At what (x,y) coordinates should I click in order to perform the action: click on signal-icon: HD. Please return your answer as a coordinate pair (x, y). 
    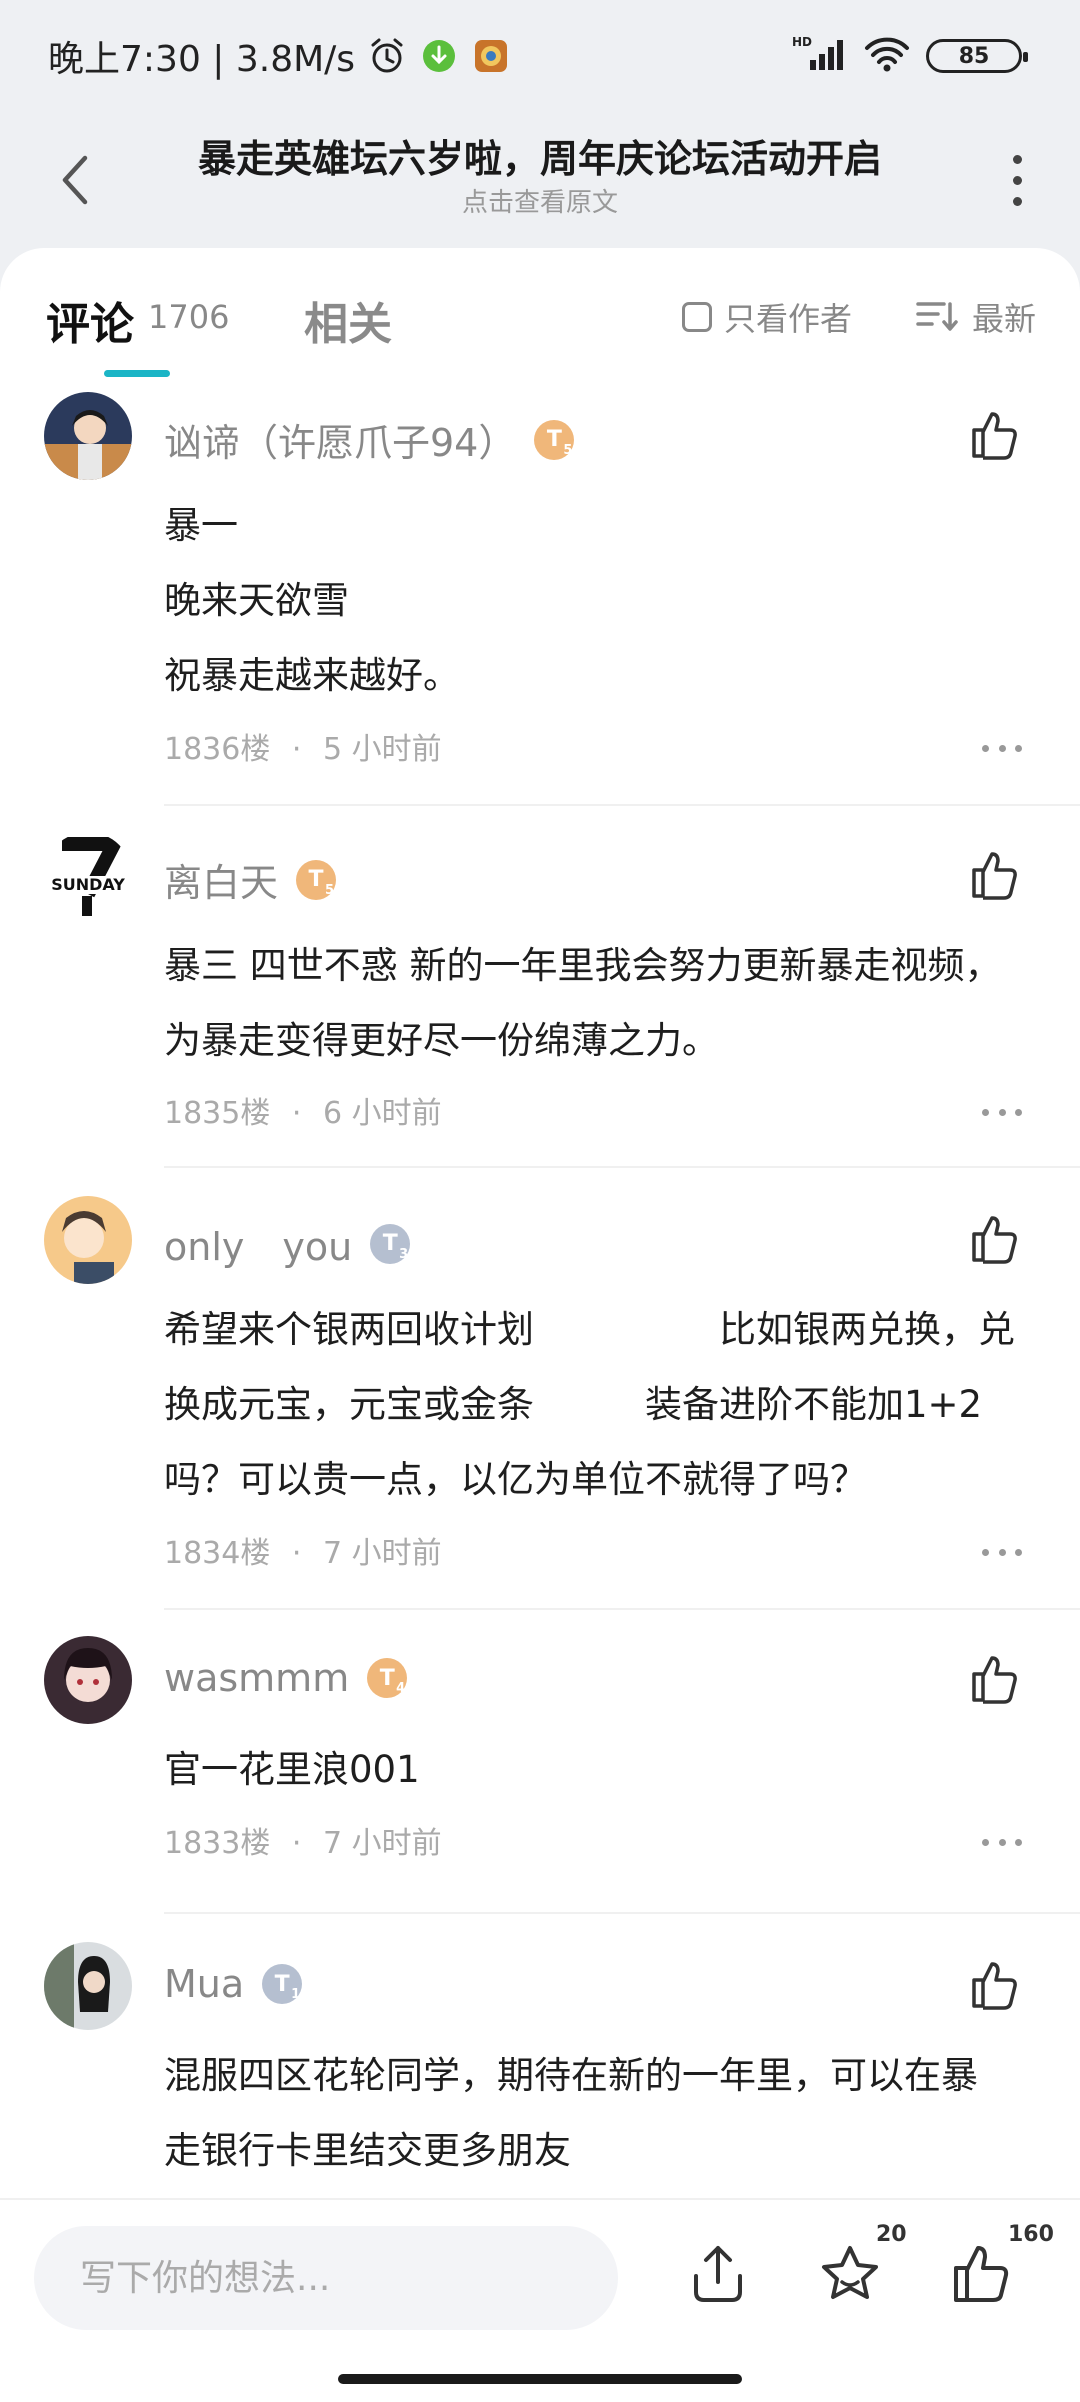
    Looking at the image, I should click on (820, 56).